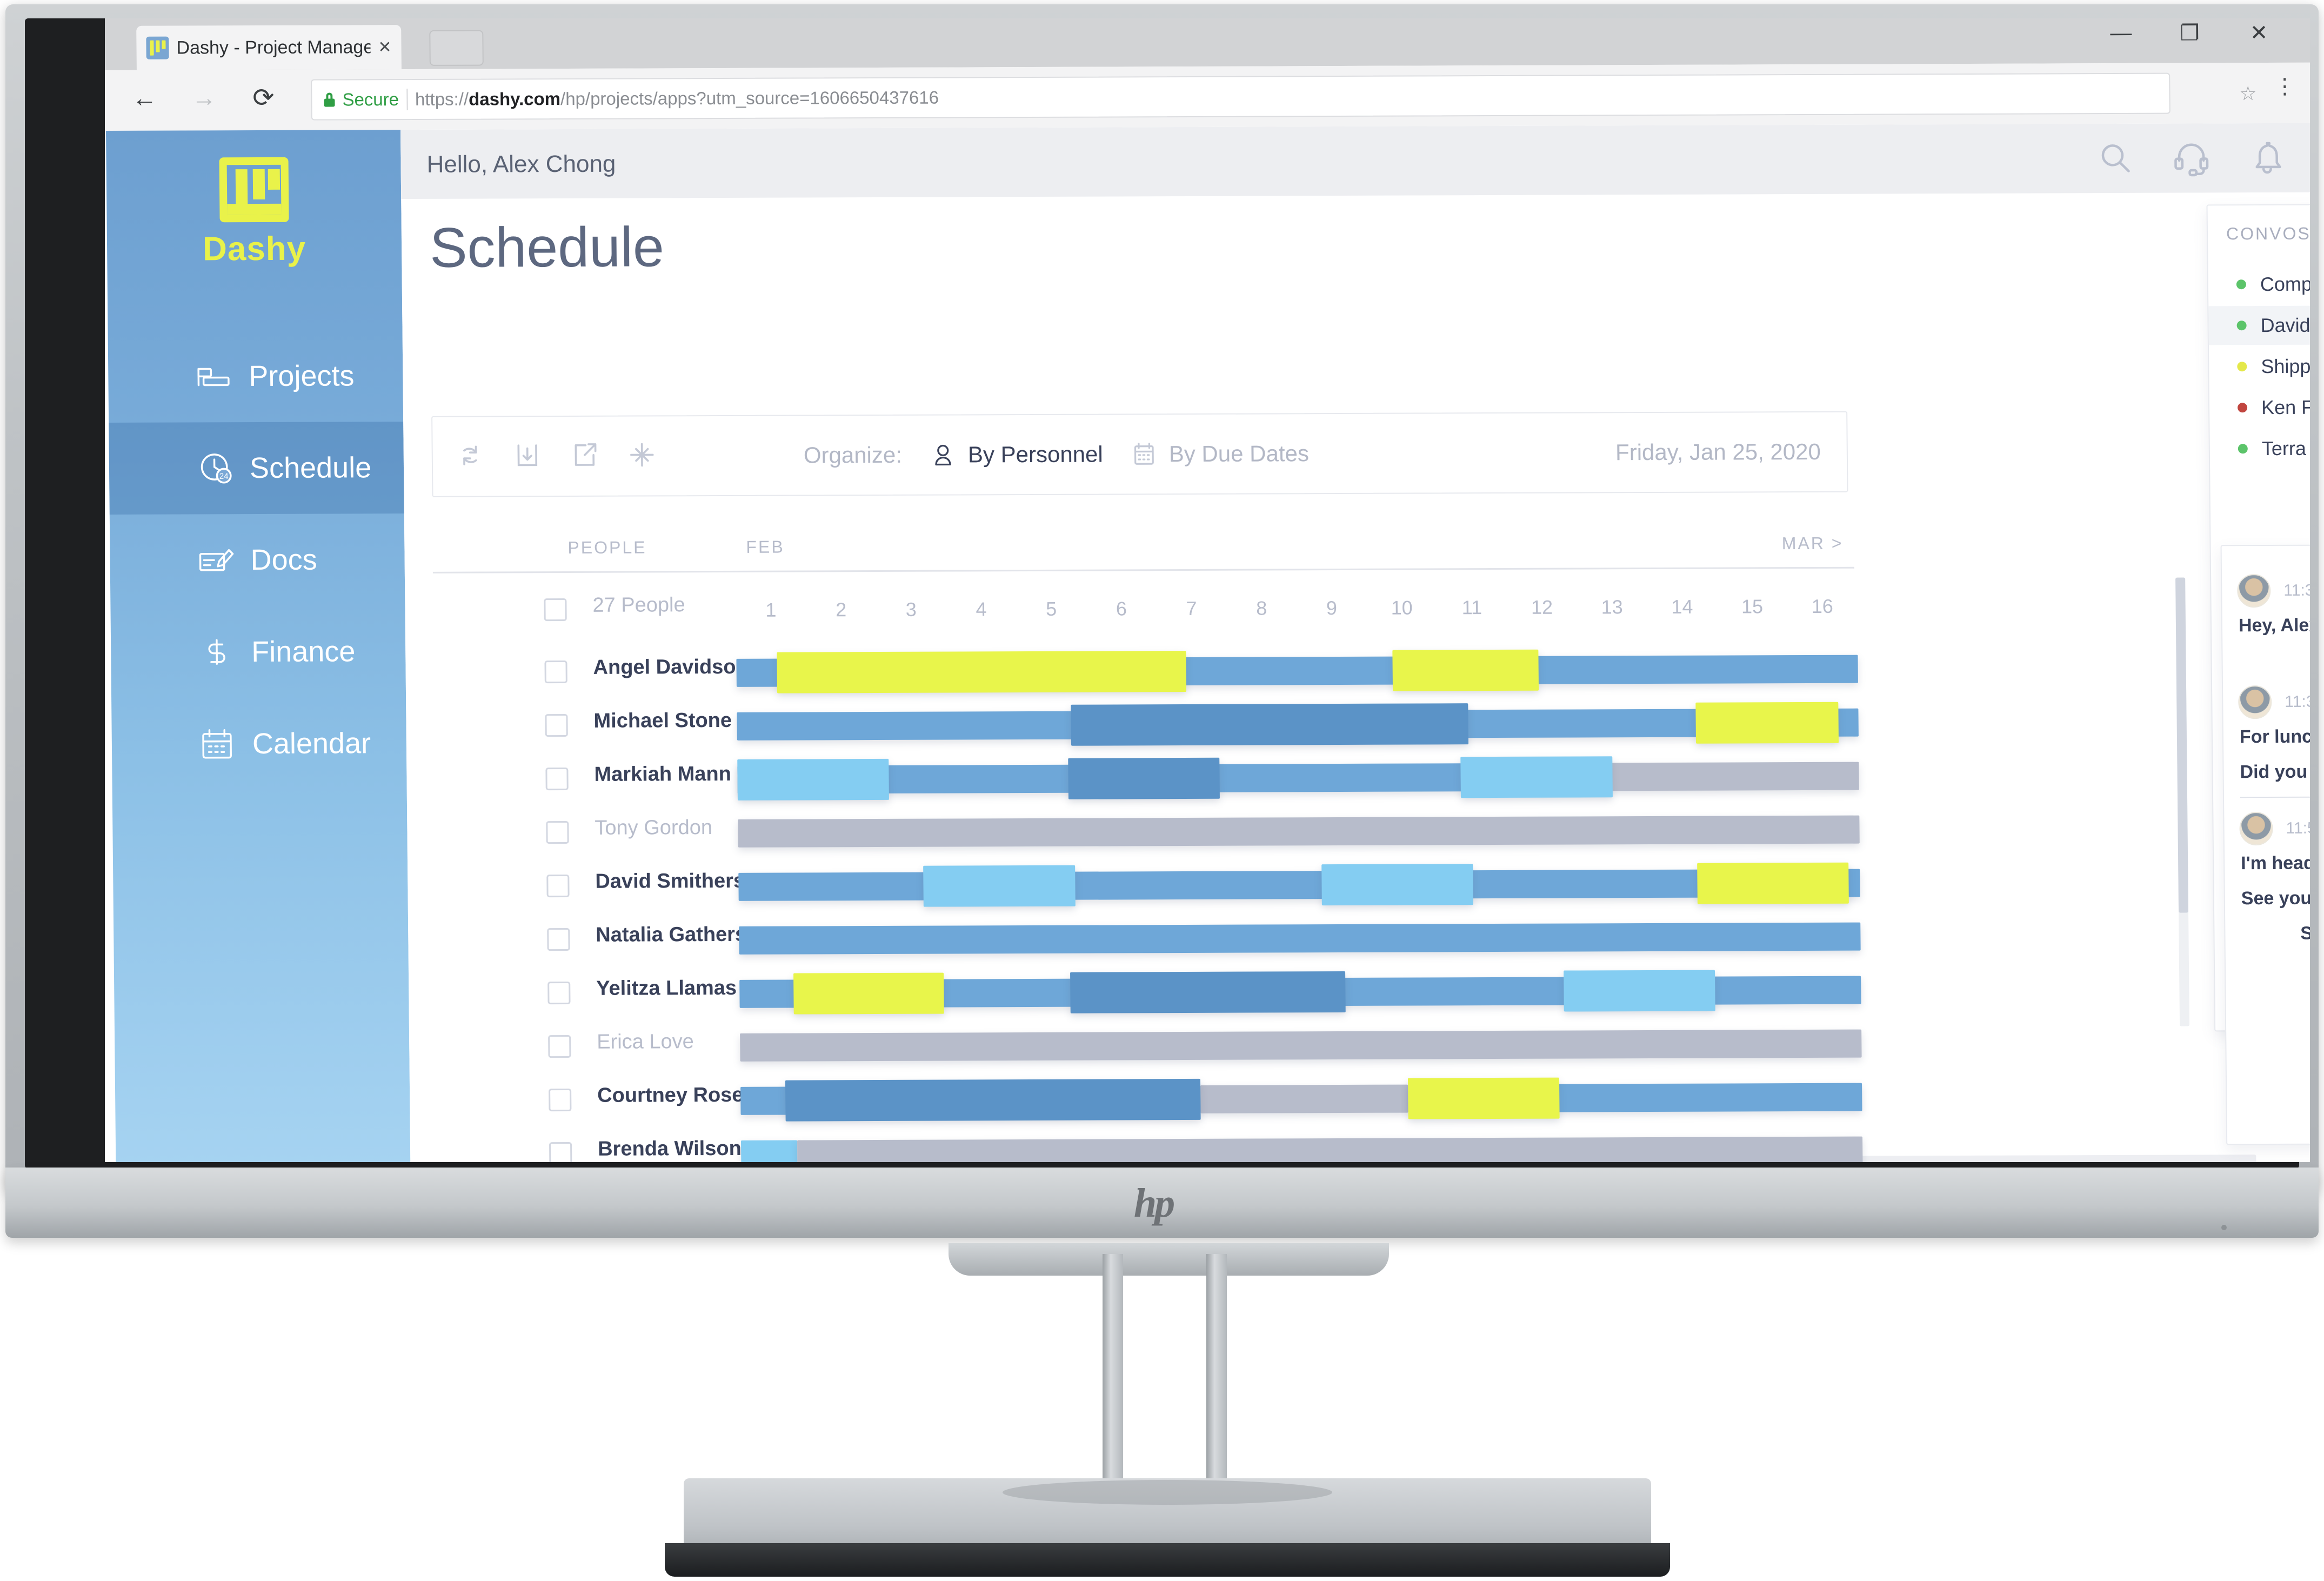 The image size is (2324, 1581). What do you see at coordinates (384, 47) in the screenshot?
I see `tab-close-icon: ✕` at bounding box center [384, 47].